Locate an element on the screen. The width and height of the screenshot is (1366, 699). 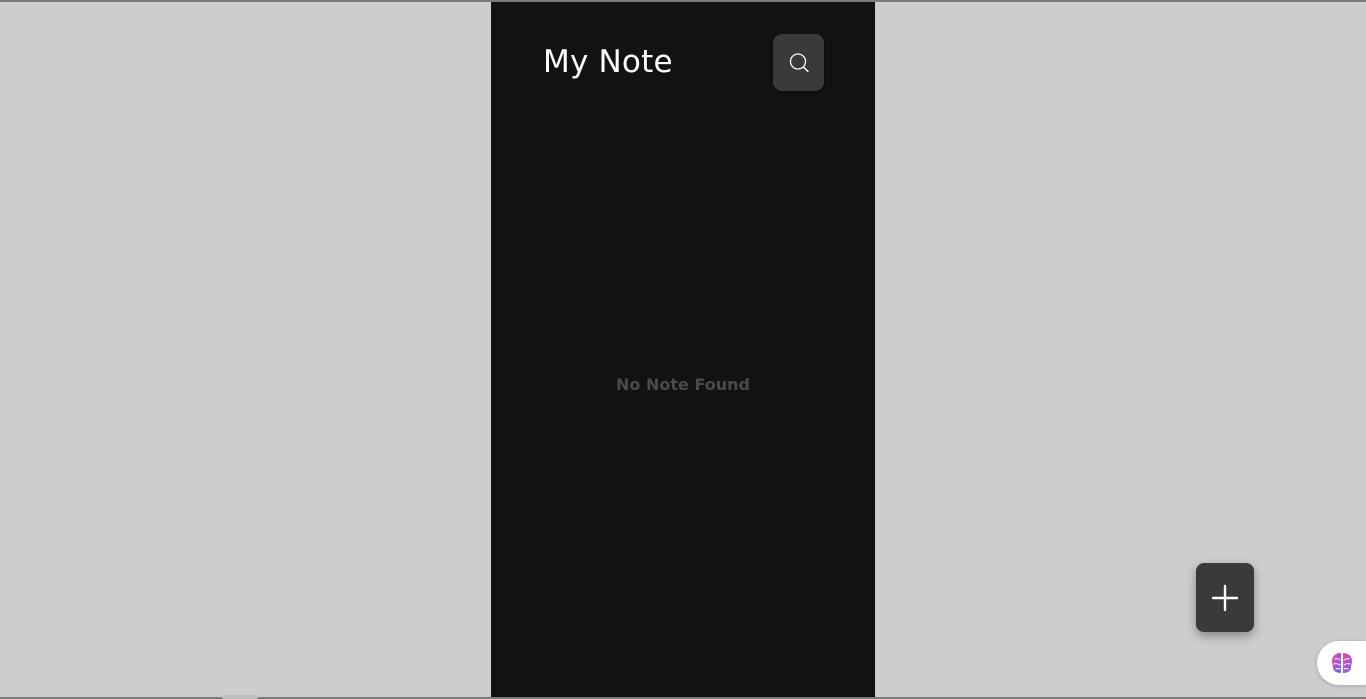
empty-state-message: No Note Found is located at coordinates (683, 384).